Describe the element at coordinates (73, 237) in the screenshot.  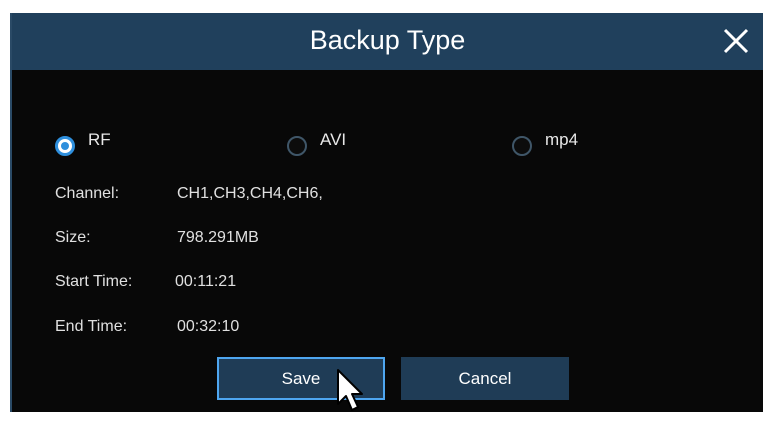
I see `size-label: Size:` at that location.